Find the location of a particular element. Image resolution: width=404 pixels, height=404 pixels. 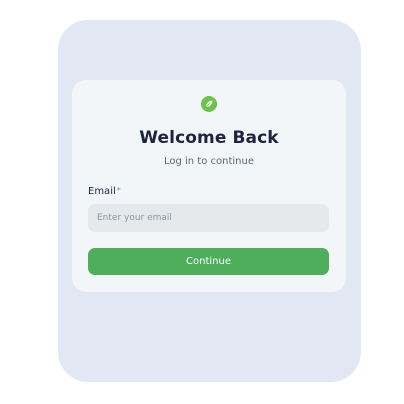

email-field is located at coordinates (208, 218).